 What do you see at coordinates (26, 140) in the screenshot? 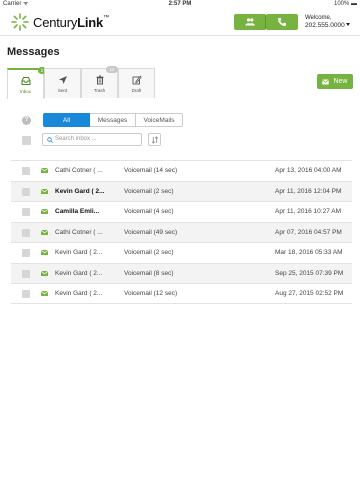
I see `select-all-checkbox` at bounding box center [26, 140].